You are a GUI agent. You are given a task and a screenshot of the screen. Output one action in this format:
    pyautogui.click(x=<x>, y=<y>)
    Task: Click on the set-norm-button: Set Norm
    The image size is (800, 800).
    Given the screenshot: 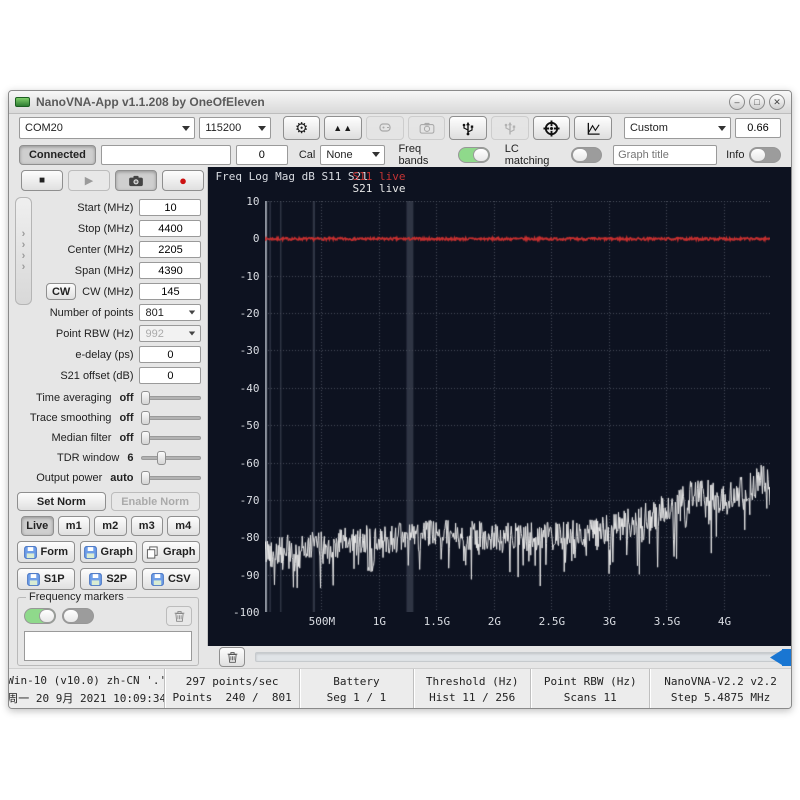 What is the action you would take?
    pyautogui.click(x=61, y=501)
    